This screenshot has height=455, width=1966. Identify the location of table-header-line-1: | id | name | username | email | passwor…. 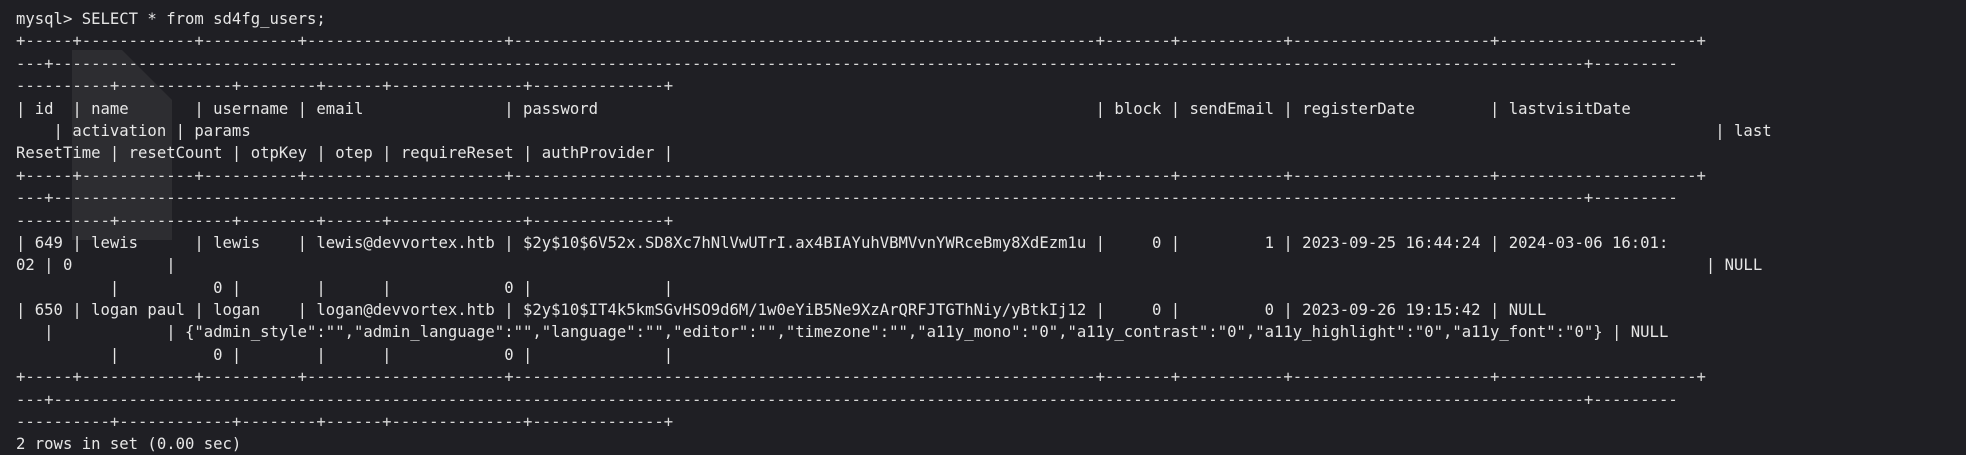
(823, 108).